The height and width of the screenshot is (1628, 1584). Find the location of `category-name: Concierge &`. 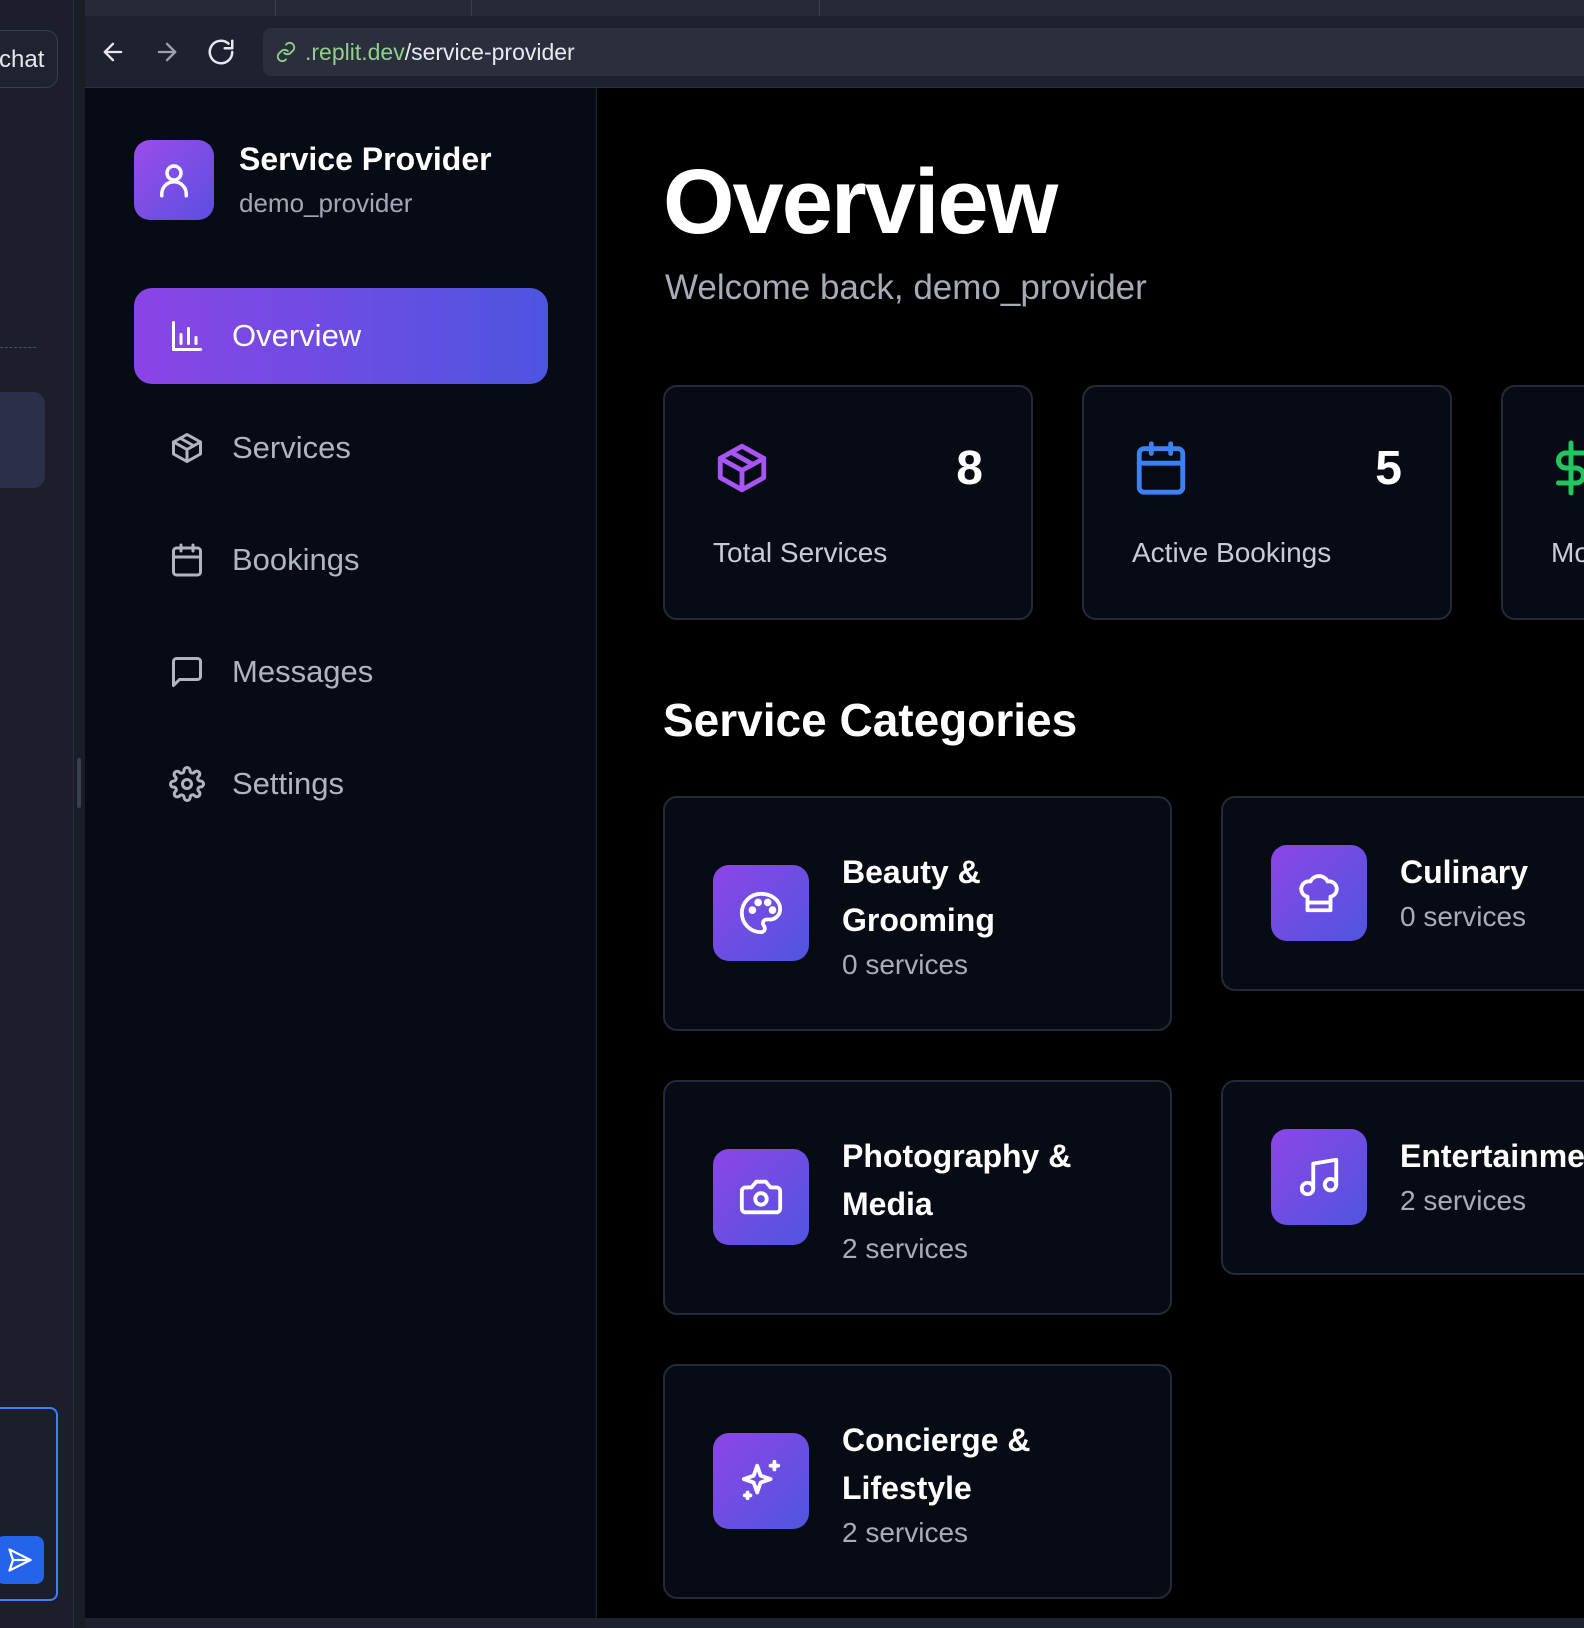

category-name: Concierge & is located at coordinates (936, 1440).